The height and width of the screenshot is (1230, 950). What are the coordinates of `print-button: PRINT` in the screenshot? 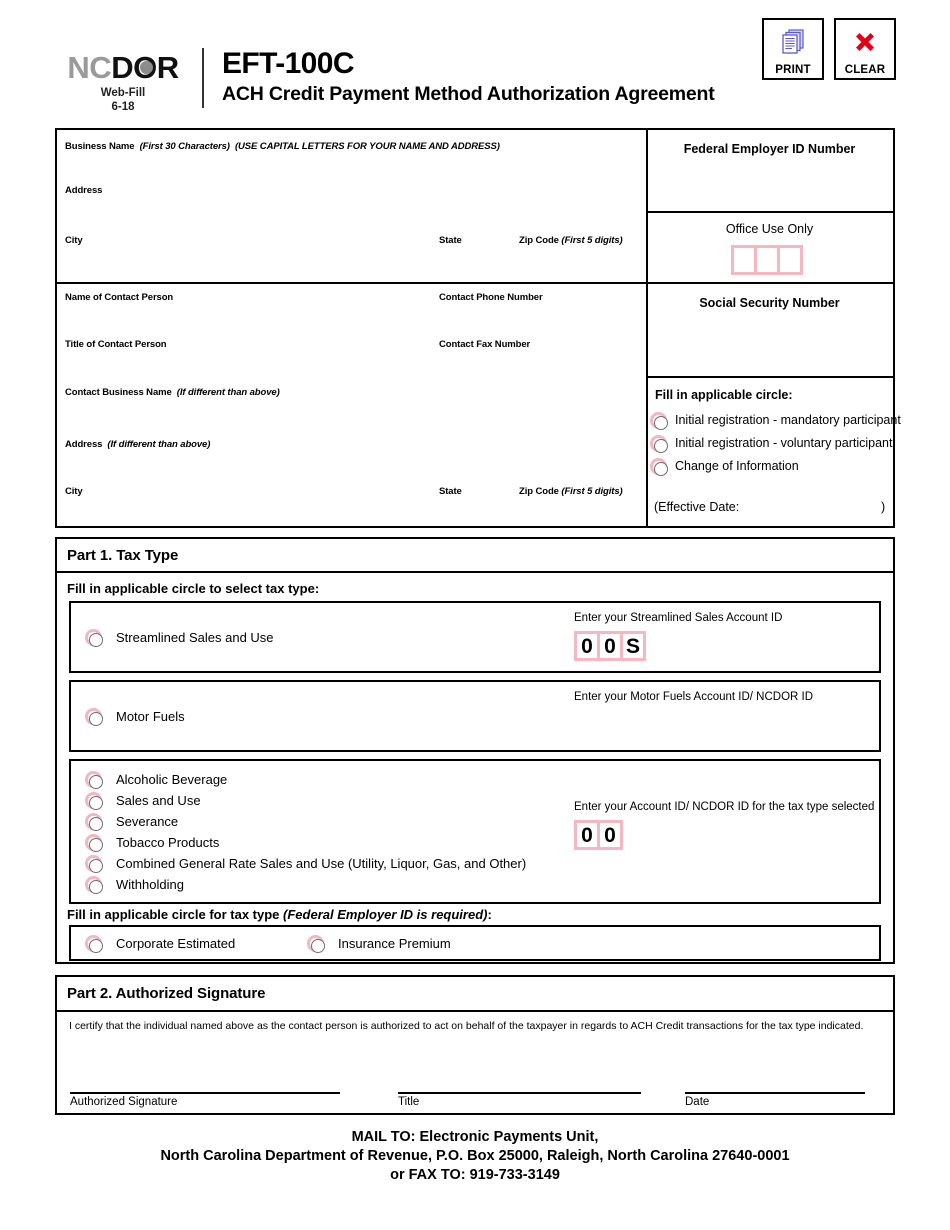 It's located at (793, 49).